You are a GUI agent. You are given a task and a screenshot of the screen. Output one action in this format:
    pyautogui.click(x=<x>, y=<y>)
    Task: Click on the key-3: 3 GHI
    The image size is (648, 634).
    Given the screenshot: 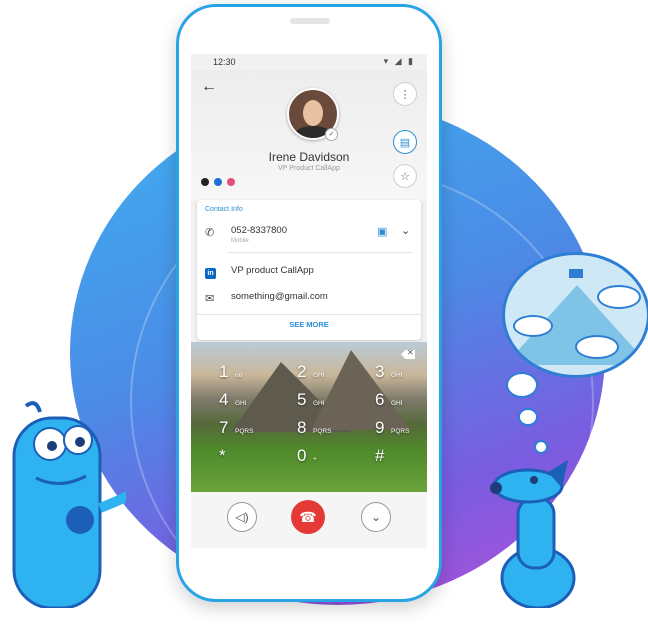 What is the action you would take?
    pyautogui.click(x=381, y=374)
    